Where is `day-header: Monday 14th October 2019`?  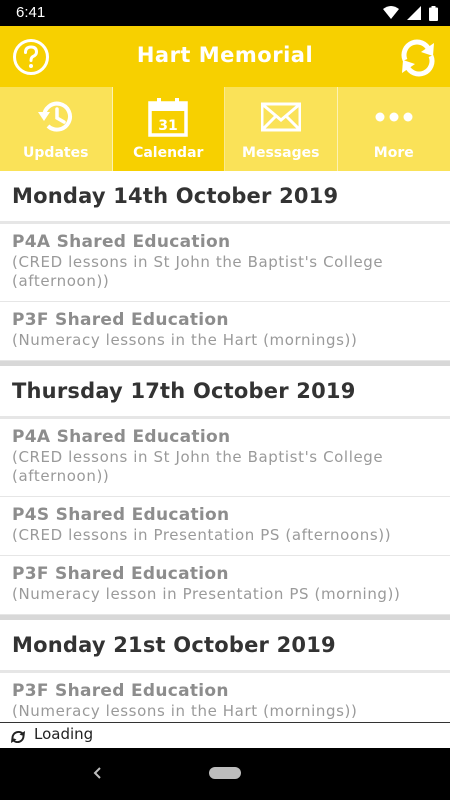 day-header: Monday 14th October 2019 is located at coordinates (225, 197).